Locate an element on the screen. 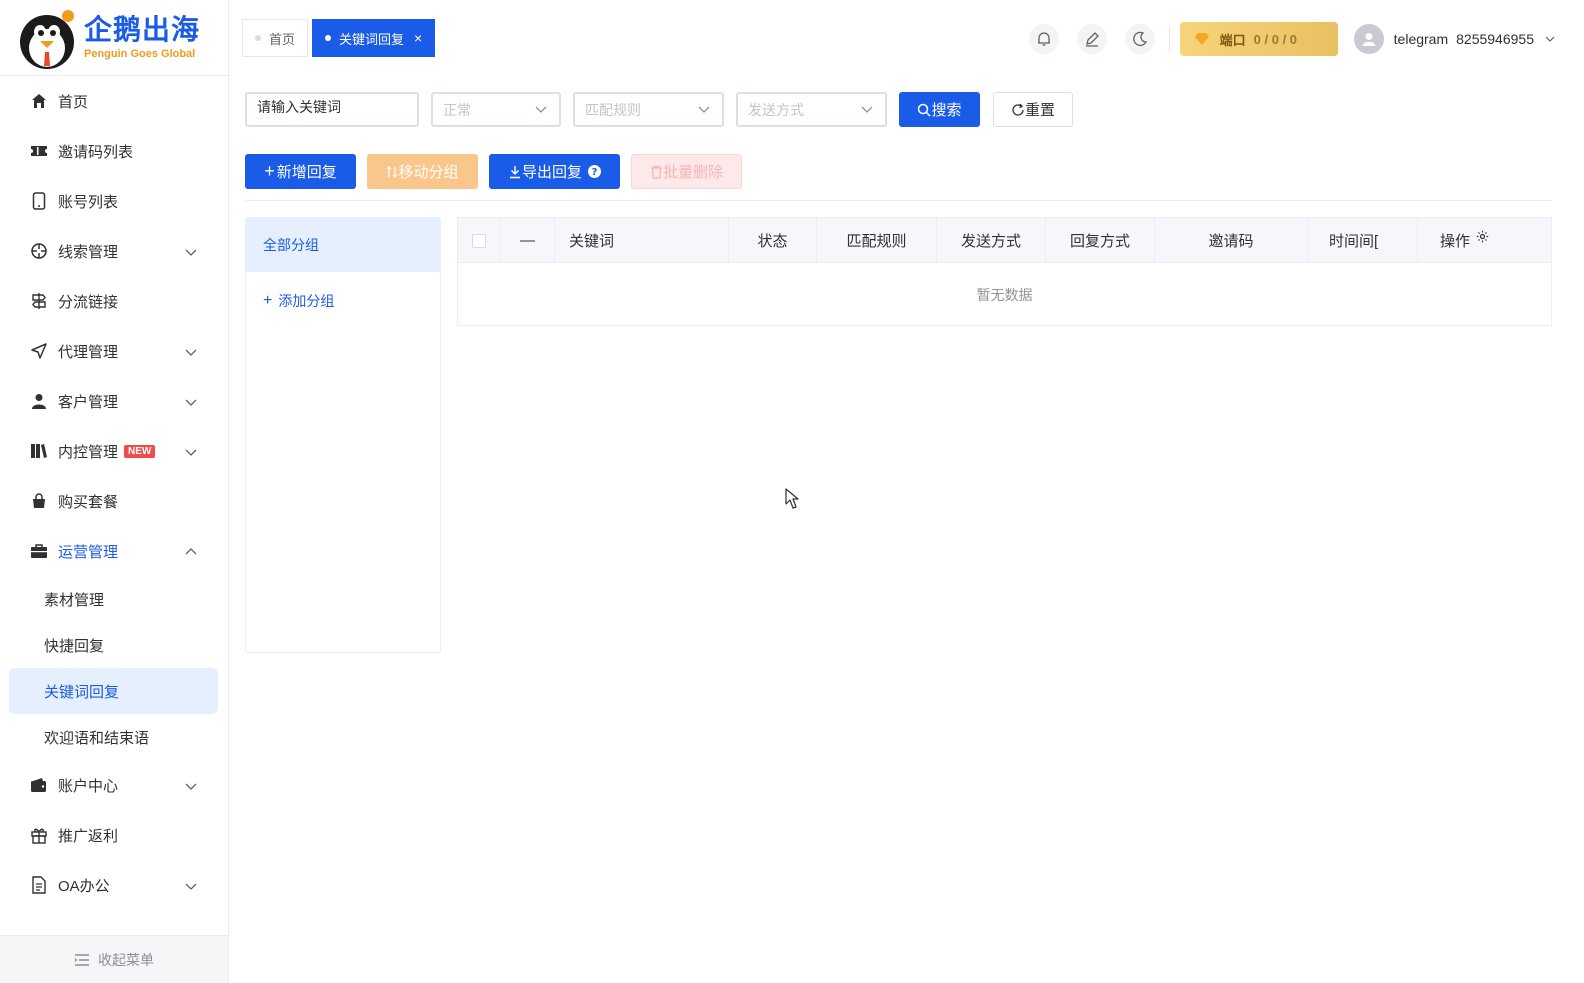 The image size is (1584, 983). tab-label: 关键词回复 is located at coordinates (372, 39).